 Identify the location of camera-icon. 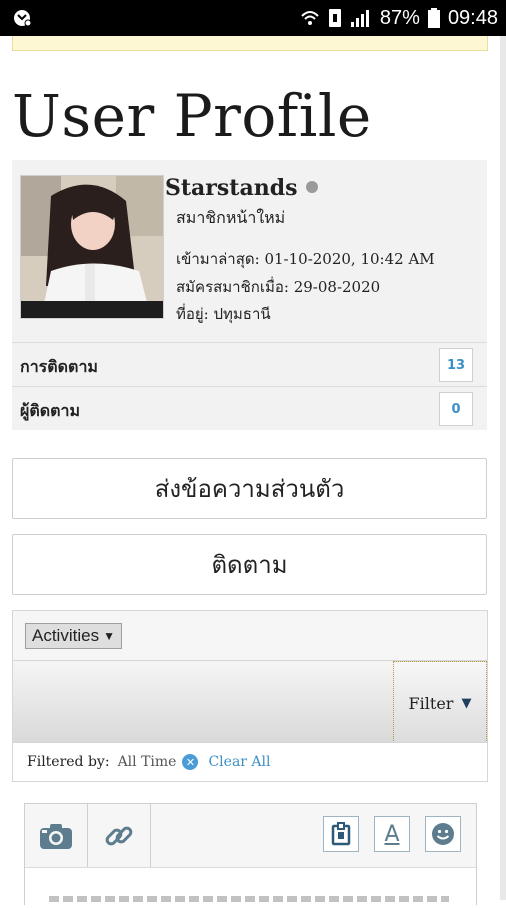
(56, 836).